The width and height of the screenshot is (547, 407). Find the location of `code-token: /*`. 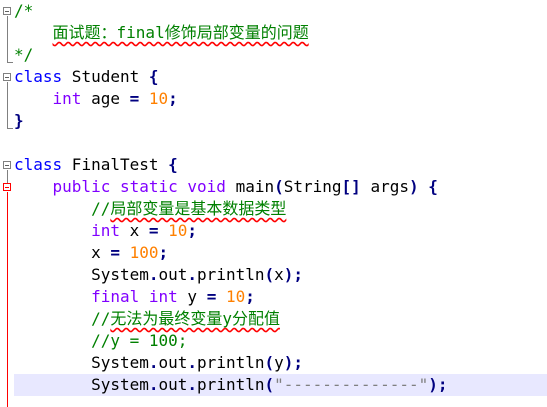

code-token: /* is located at coordinates (24, 10).